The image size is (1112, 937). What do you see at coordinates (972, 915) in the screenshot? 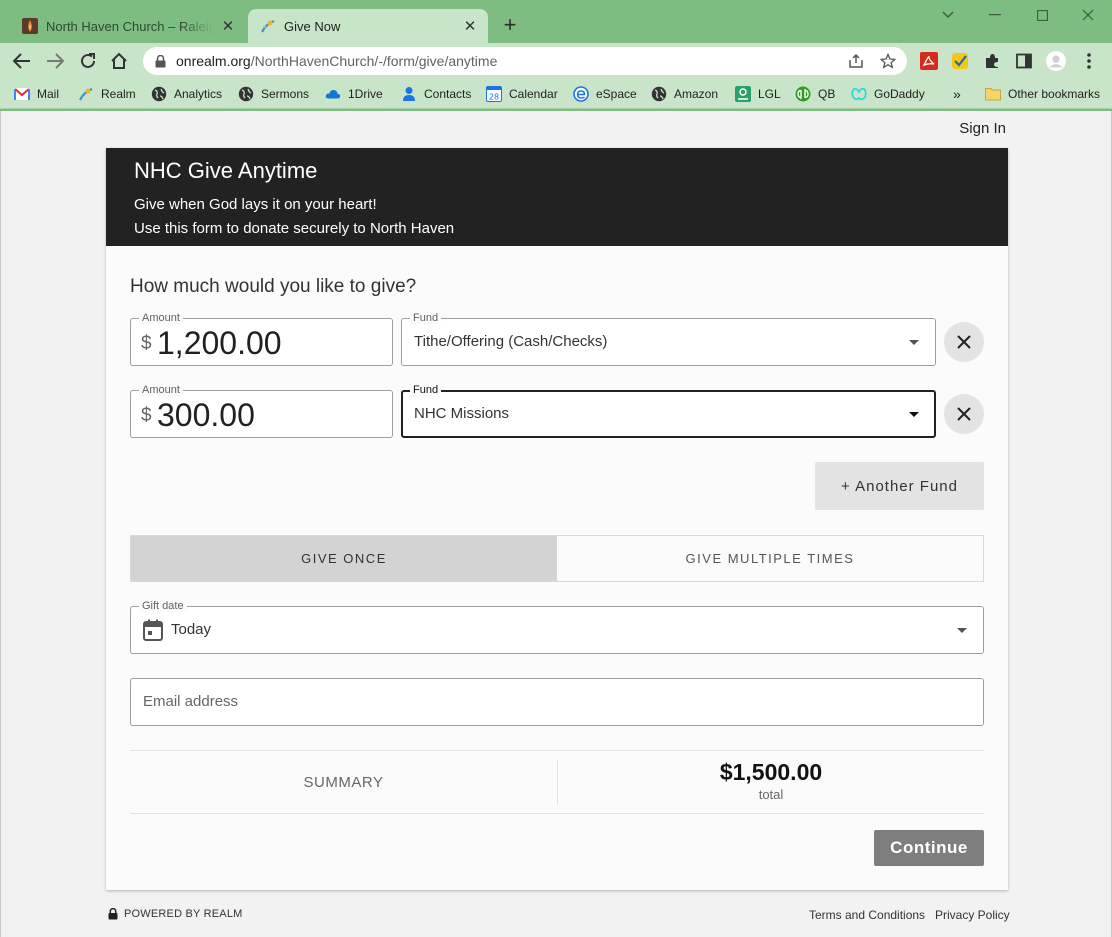
I see `privacy-link: Privacy Policy` at bounding box center [972, 915].